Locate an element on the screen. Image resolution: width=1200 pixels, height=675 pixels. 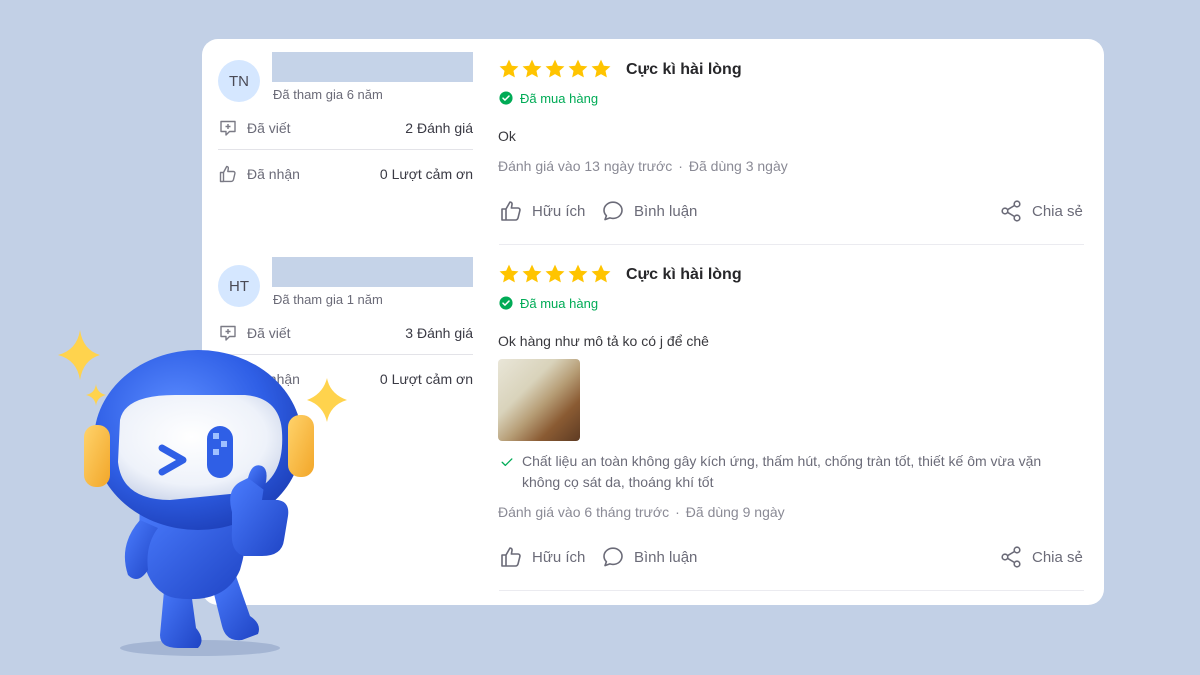
stat-written-label: Đã viết is located at coordinates (269, 128).